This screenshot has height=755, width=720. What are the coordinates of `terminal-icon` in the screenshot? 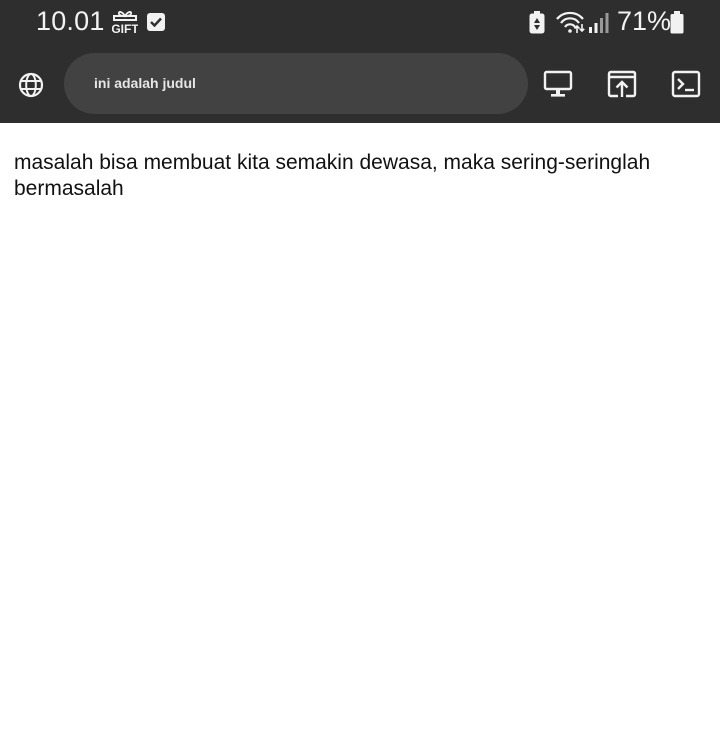 It's located at (686, 84).